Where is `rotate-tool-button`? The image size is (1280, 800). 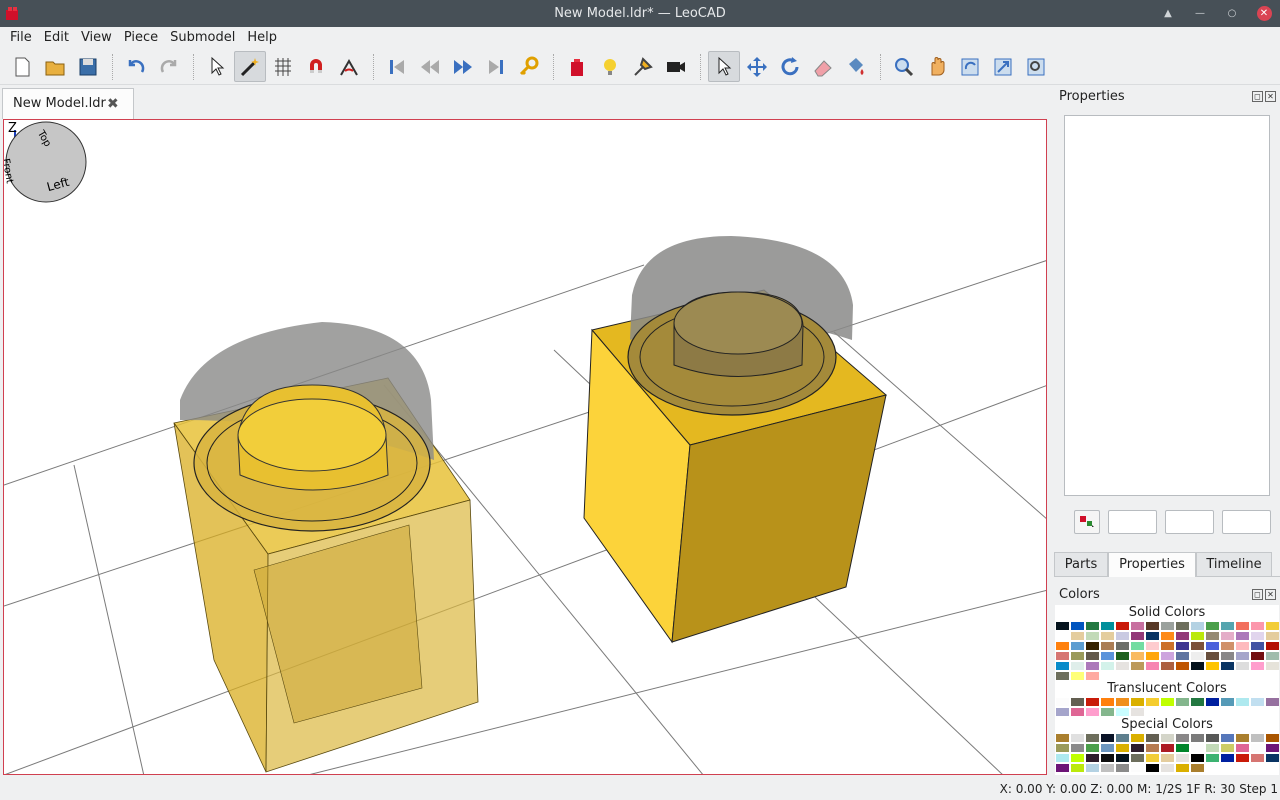 rotate-tool-button is located at coordinates (790, 66).